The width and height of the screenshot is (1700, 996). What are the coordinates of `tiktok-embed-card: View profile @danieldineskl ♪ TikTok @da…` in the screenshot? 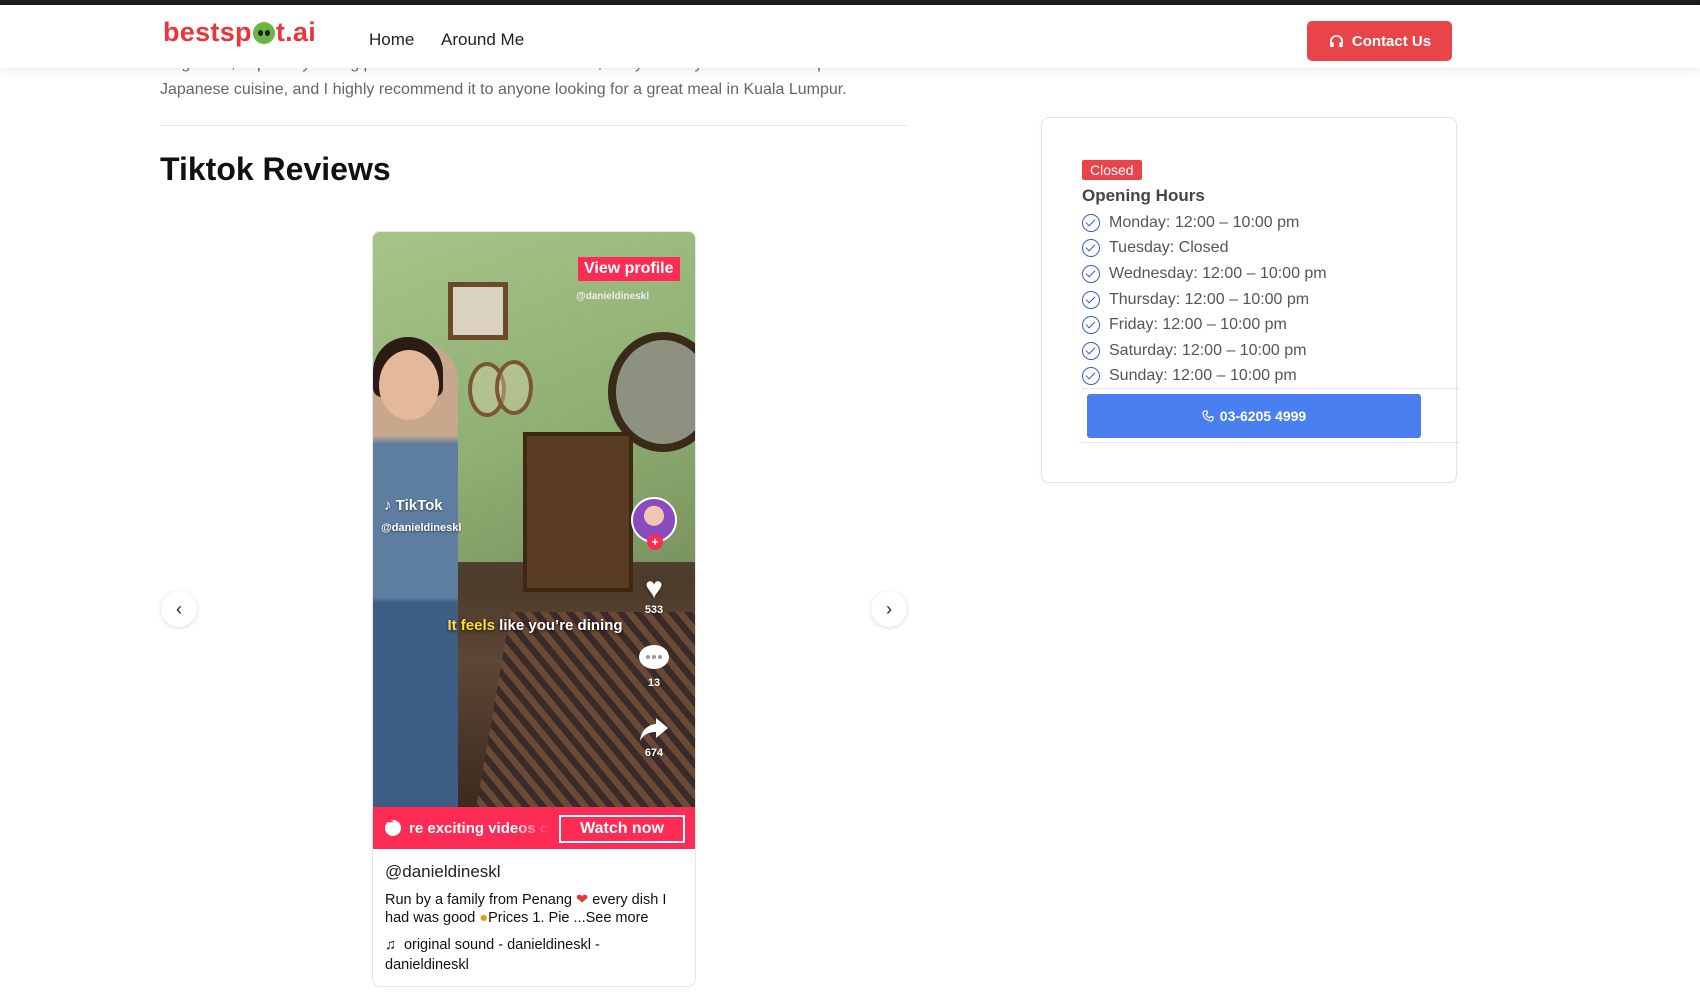 It's located at (534, 609).